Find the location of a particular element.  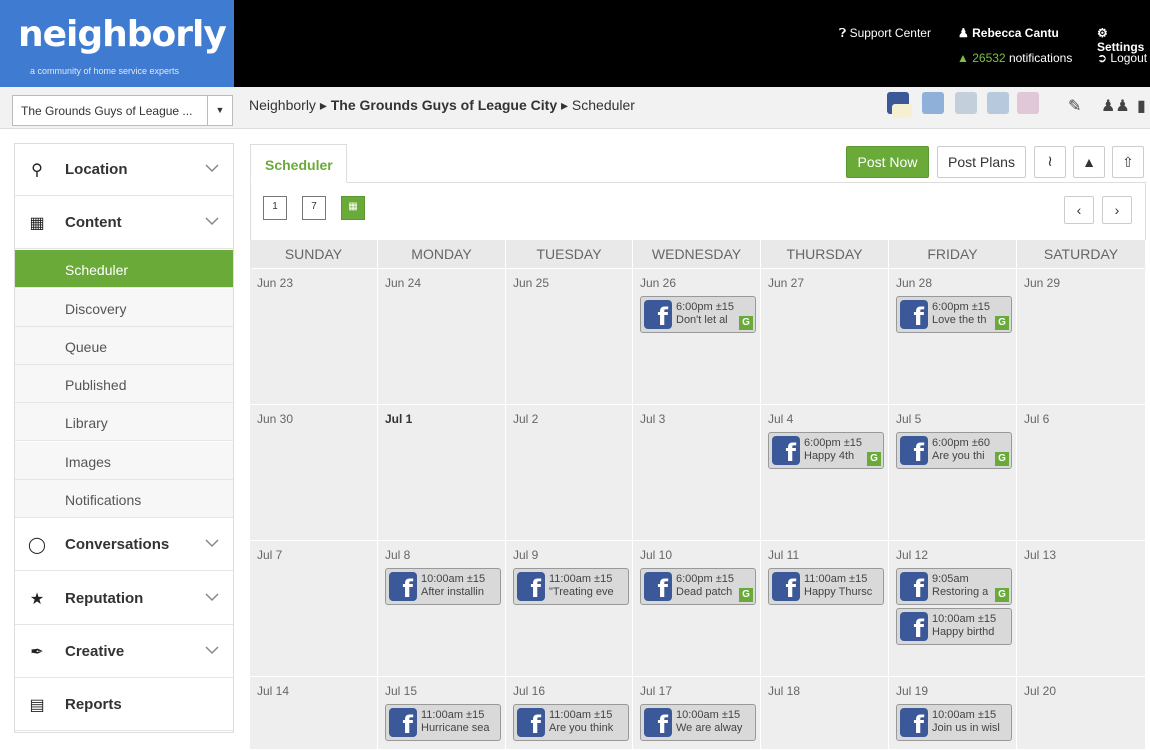

calendar-day-cell: Jul 9 is located at coordinates (569, 609).